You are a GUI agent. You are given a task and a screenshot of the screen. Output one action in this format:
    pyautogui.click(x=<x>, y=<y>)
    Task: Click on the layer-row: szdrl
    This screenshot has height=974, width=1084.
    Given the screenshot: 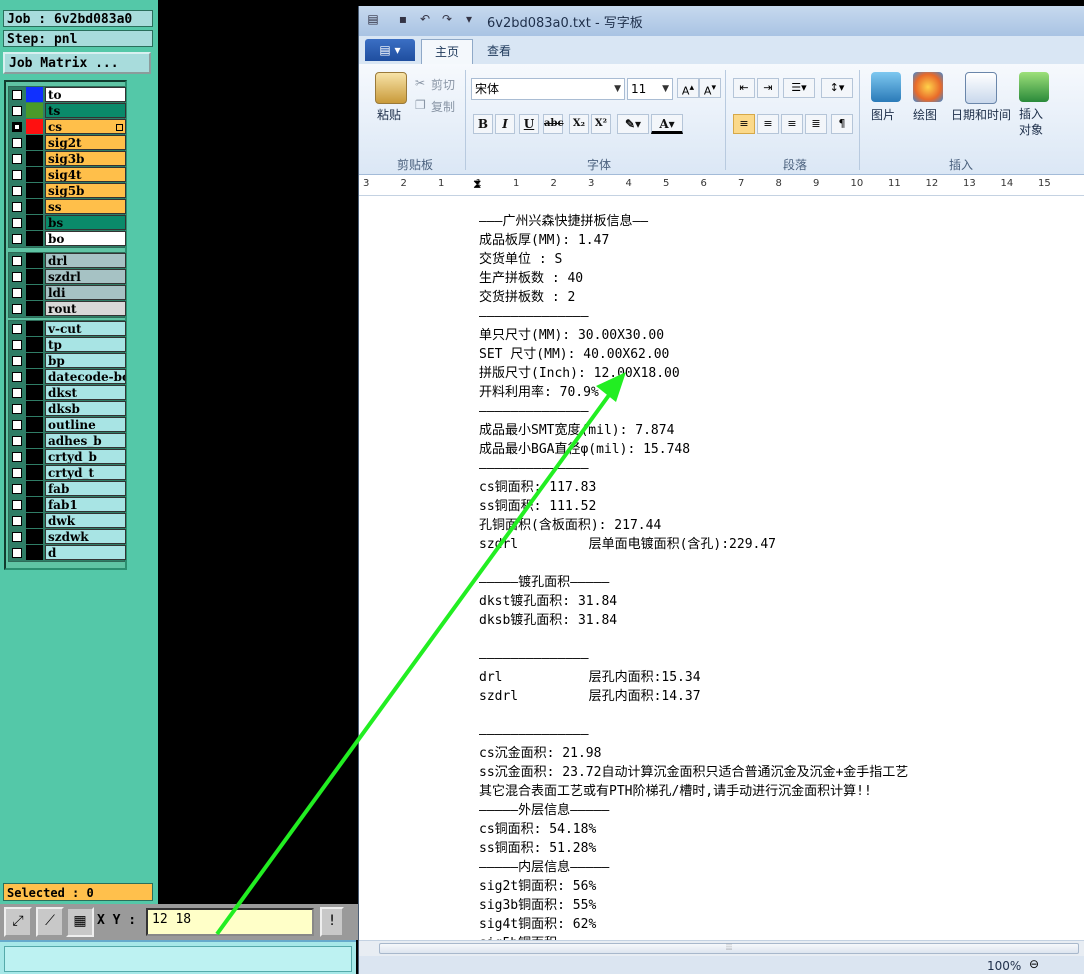 What is the action you would take?
    pyautogui.click(x=67, y=277)
    